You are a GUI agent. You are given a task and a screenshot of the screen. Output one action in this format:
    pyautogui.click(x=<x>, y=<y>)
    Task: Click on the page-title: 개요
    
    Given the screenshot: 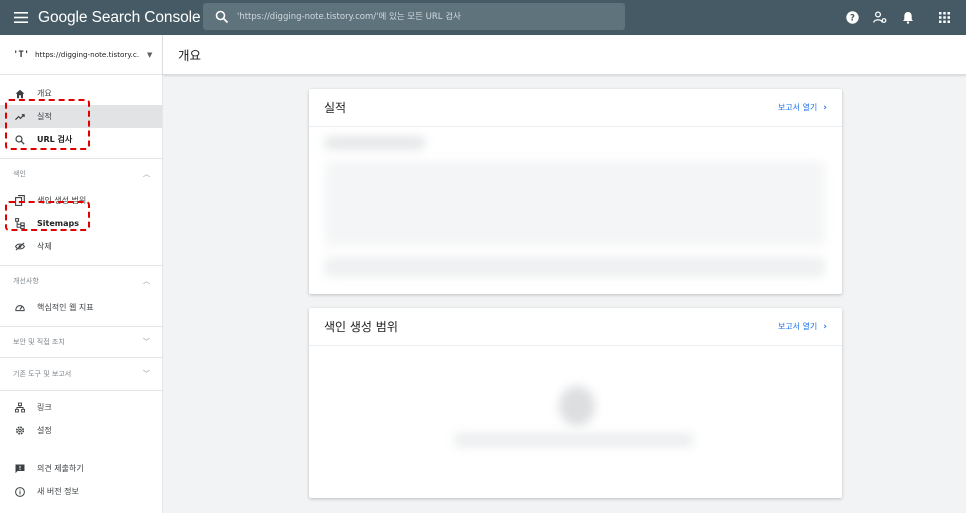 What is the action you would take?
    pyautogui.click(x=190, y=55)
    